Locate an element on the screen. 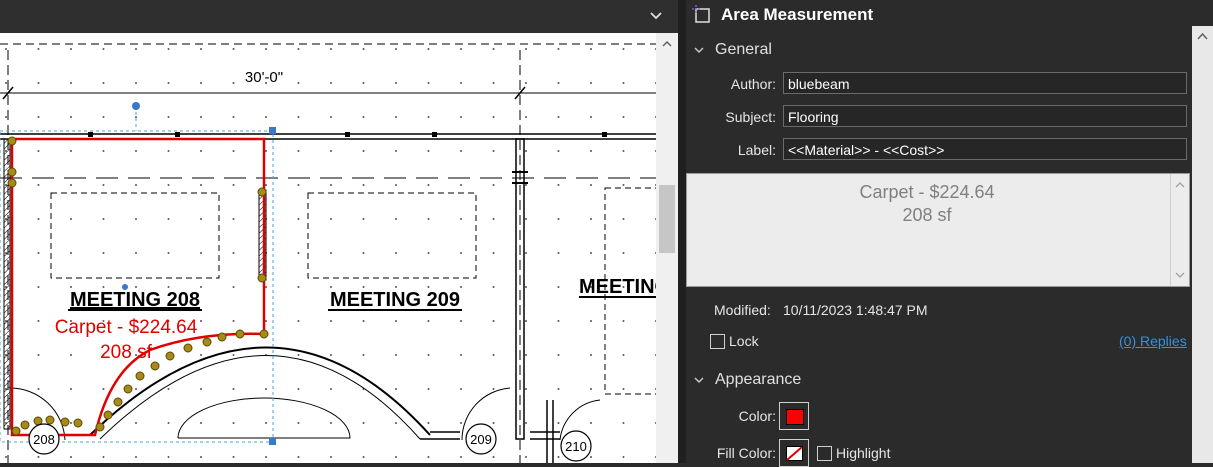  fill-color-label: Fill Color: is located at coordinates (746, 453).